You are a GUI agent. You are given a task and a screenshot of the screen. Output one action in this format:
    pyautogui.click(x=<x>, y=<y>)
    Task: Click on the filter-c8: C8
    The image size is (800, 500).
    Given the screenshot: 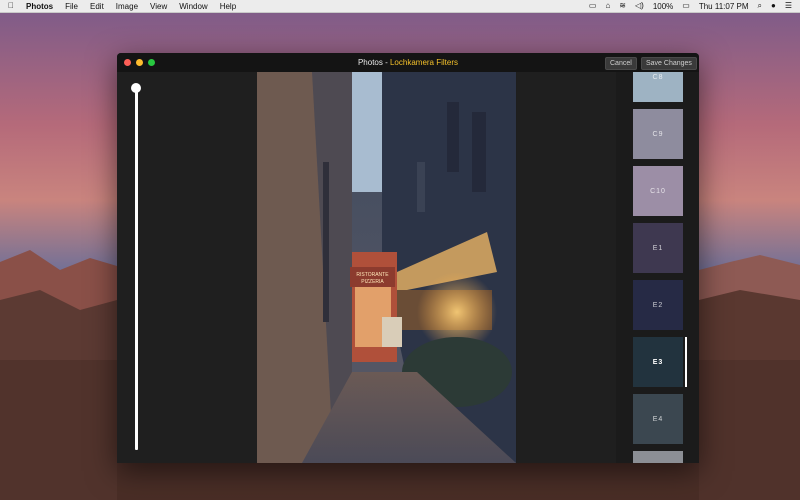 What is the action you would take?
    pyautogui.click(x=658, y=87)
    